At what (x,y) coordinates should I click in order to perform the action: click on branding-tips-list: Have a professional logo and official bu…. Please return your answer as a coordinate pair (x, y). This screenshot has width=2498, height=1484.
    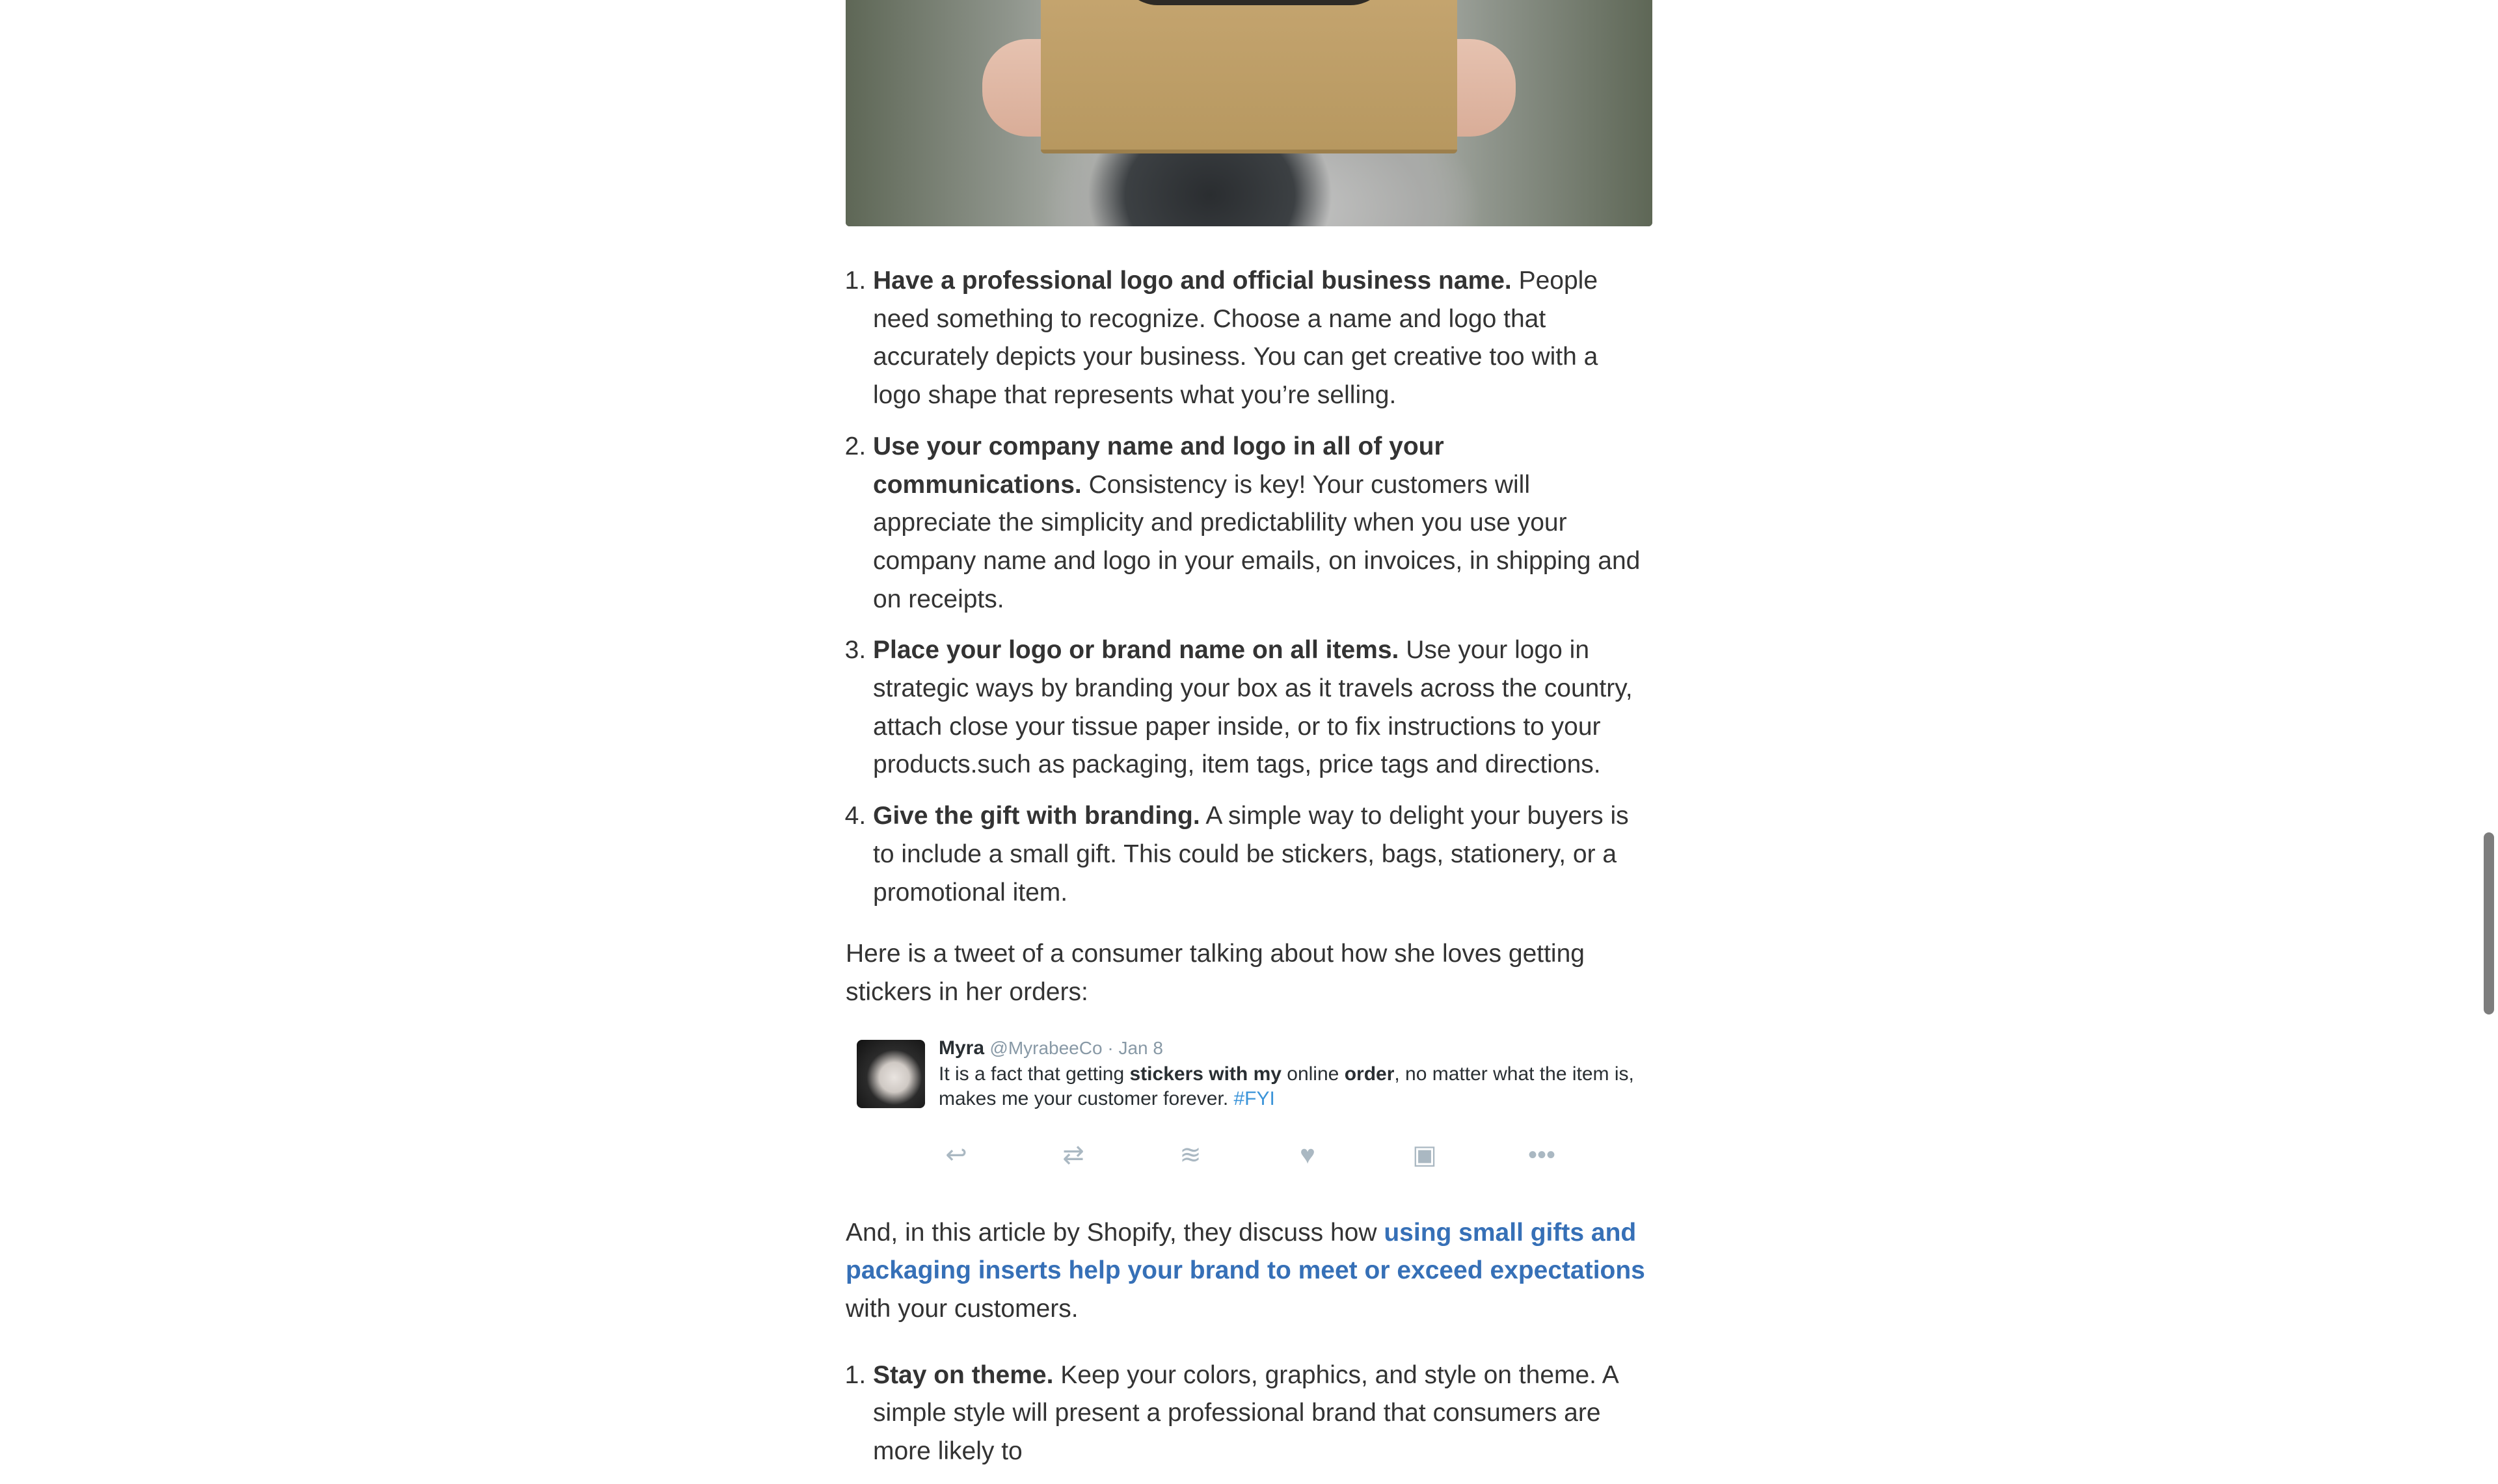
    Looking at the image, I should click on (1249, 587).